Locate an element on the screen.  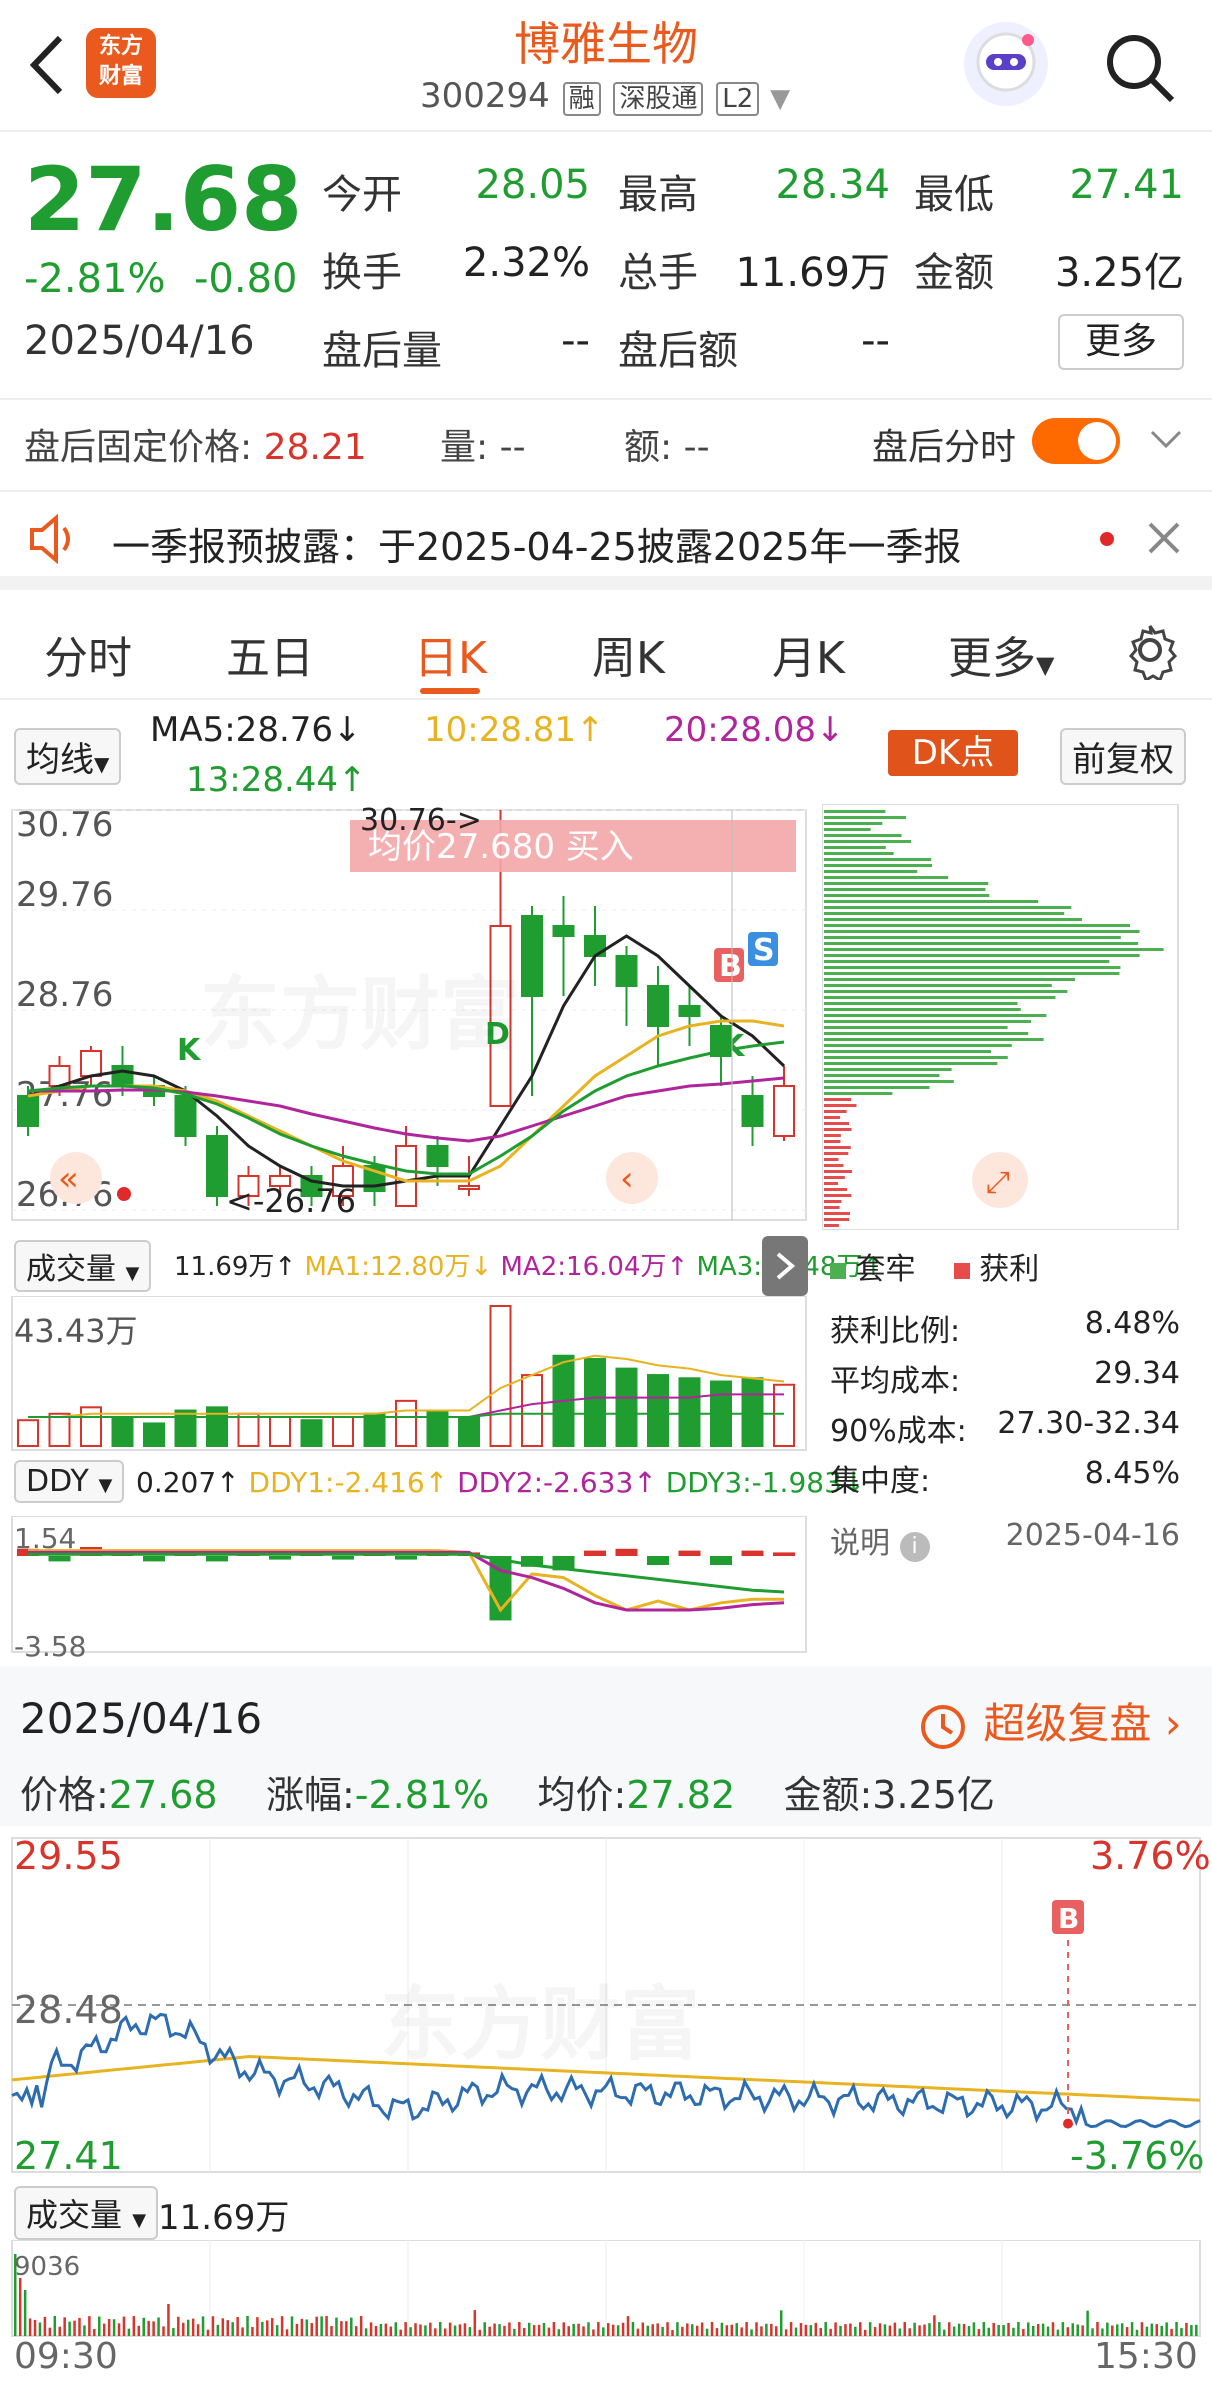
close-icon is located at coordinates (1164, 540).